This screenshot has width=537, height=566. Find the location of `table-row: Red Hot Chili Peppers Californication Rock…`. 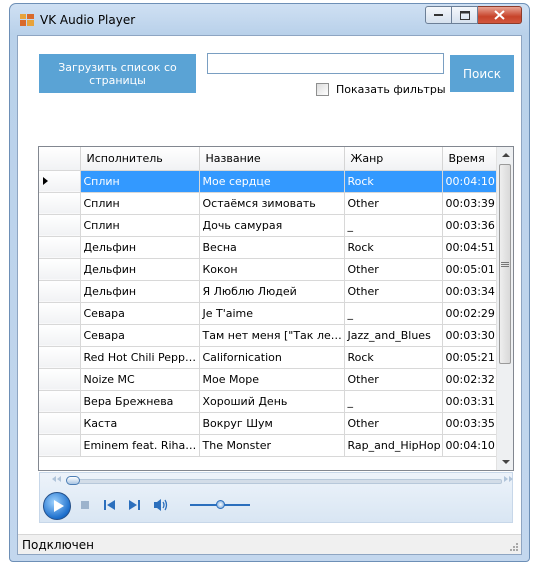

table-row: Red Hot Chili Peppers Californication Rock… is located at coordinates (276, 357).